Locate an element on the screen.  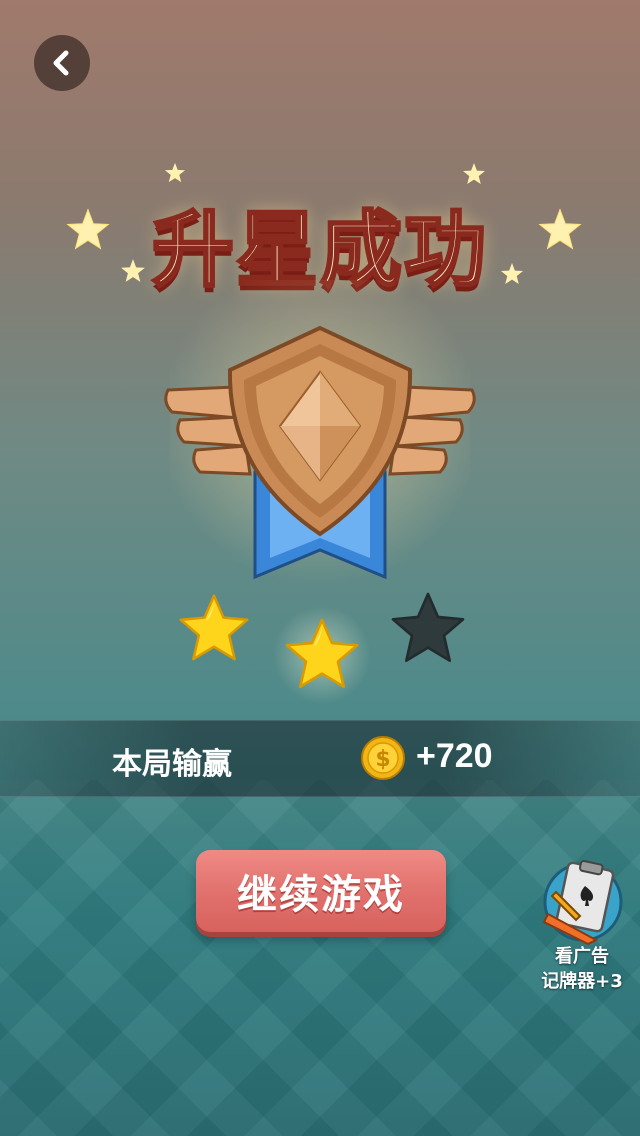
bronze-badge-icon is located at coordinates (320, 452).